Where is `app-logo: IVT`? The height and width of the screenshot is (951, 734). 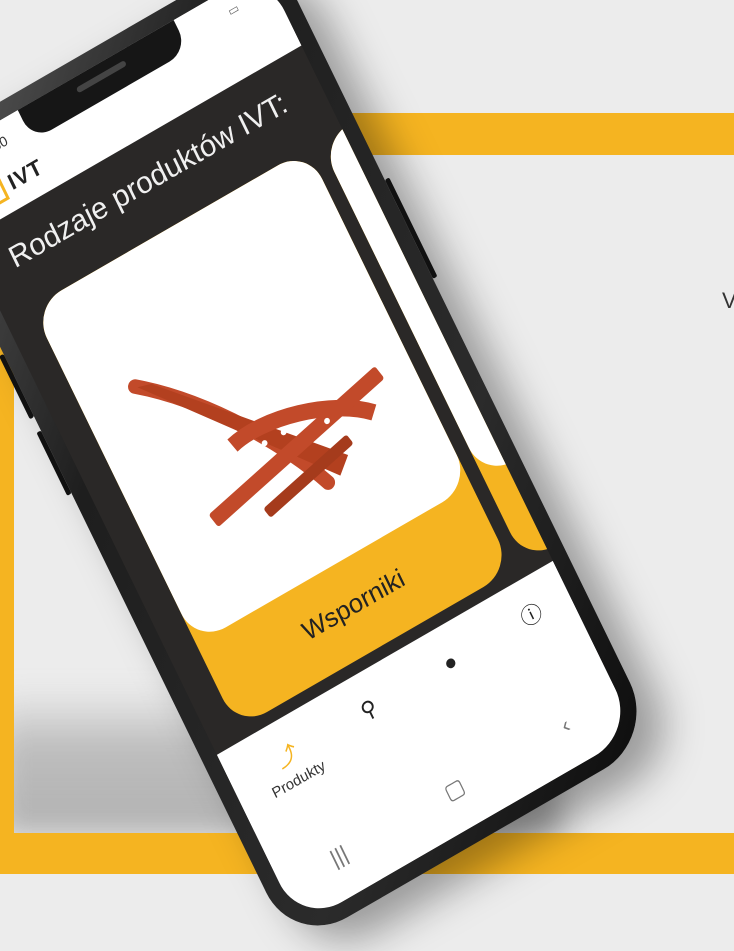
app-logo: IVT is located at coordinates (24, 184).